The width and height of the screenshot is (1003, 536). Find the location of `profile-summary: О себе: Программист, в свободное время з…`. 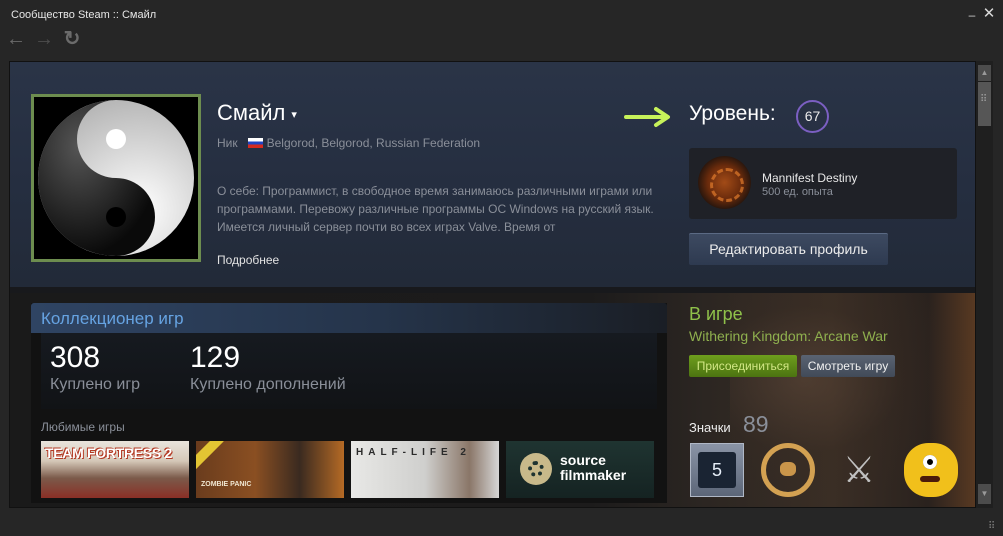

profile-summary: О себе: Программист, в свободное время з… is located at coordinates (435, 209).